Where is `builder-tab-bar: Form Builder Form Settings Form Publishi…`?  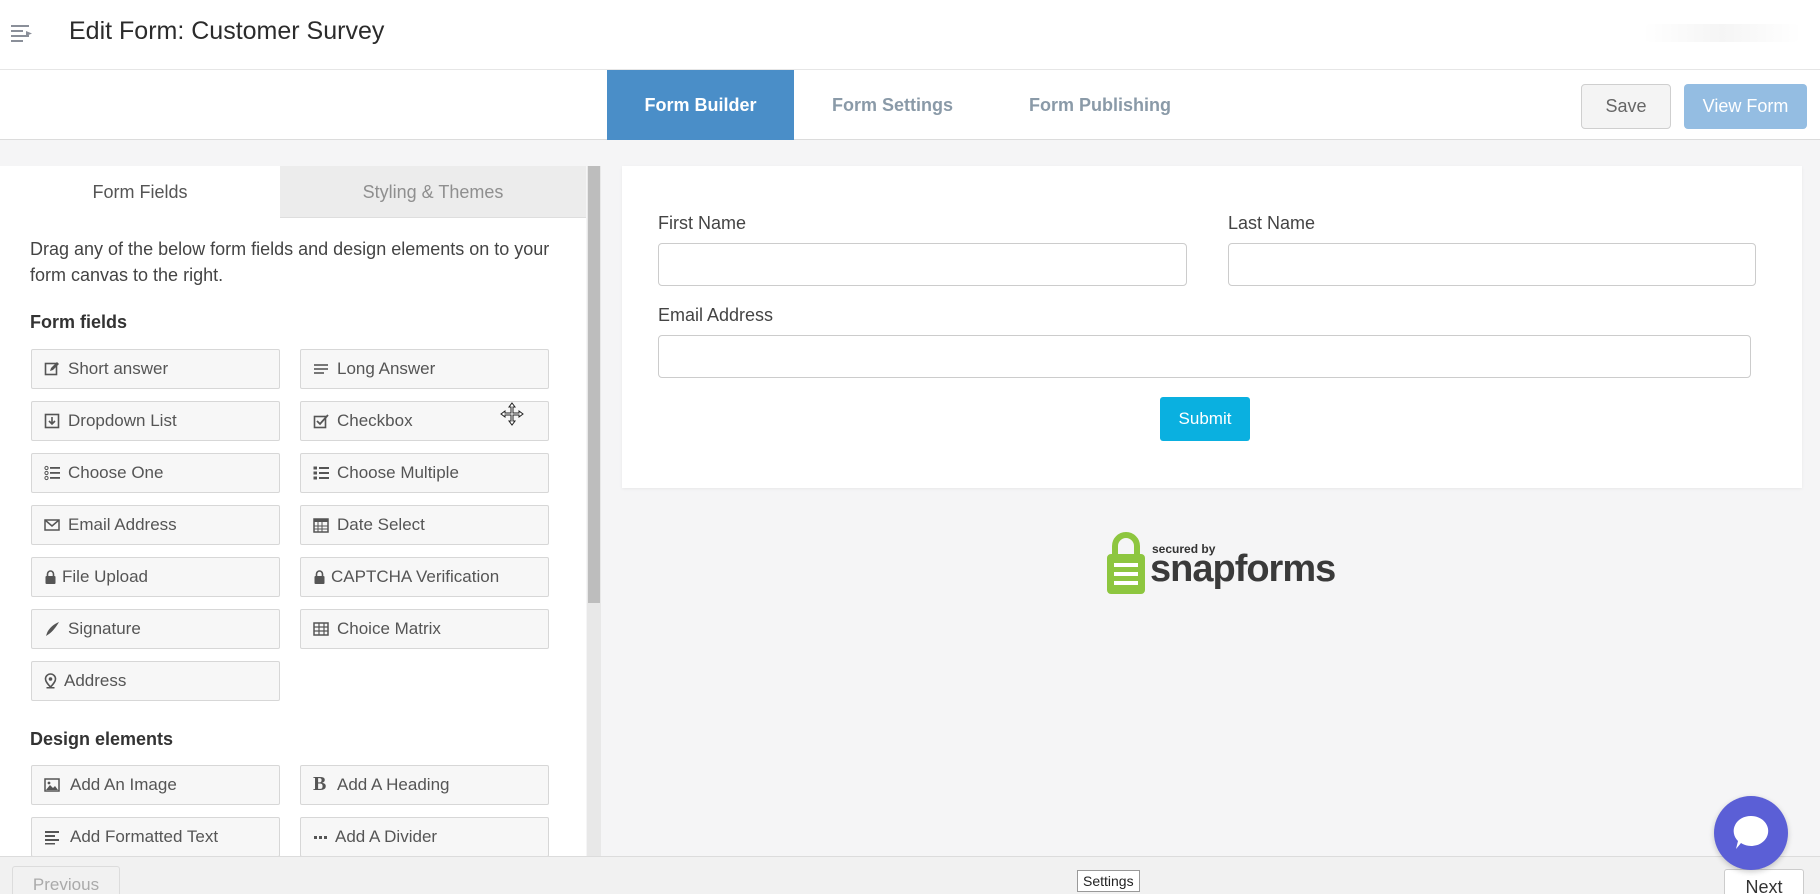
builder-tab-bar: Form Builder Form Settings Form Publishi… is located at coordinates (910, 105).